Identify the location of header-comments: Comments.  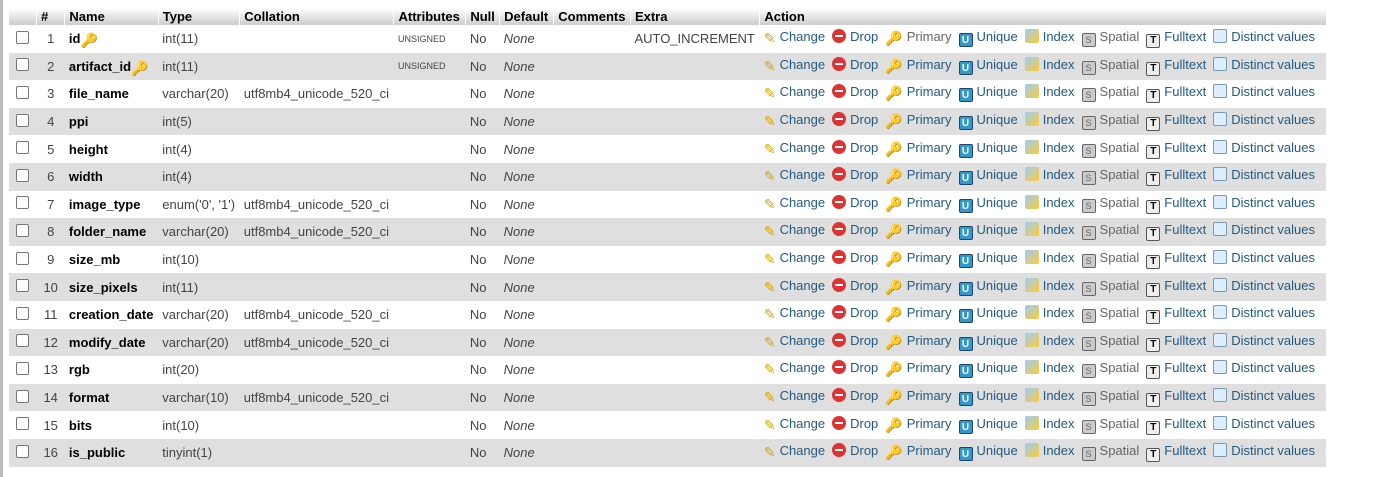
(592, 16).